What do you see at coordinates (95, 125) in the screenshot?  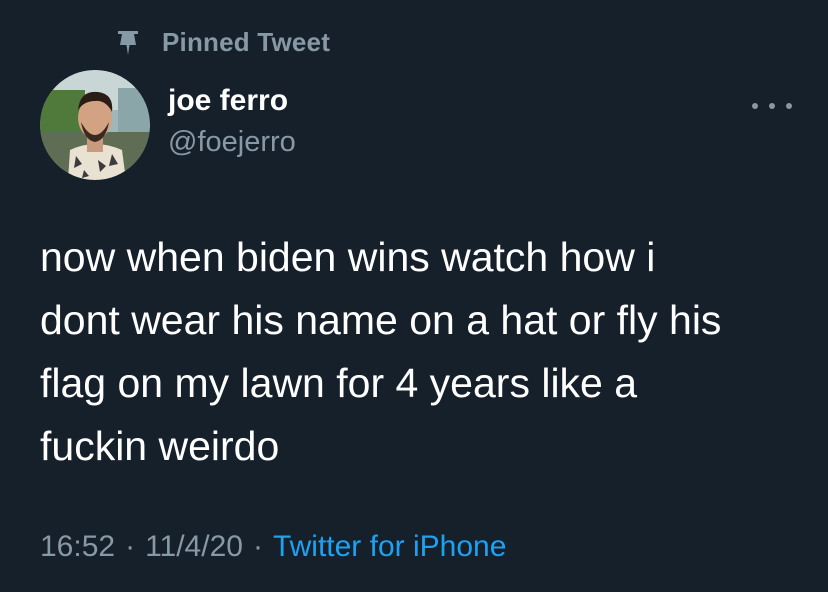 I see `avatar` at bounding box center [95, 125].